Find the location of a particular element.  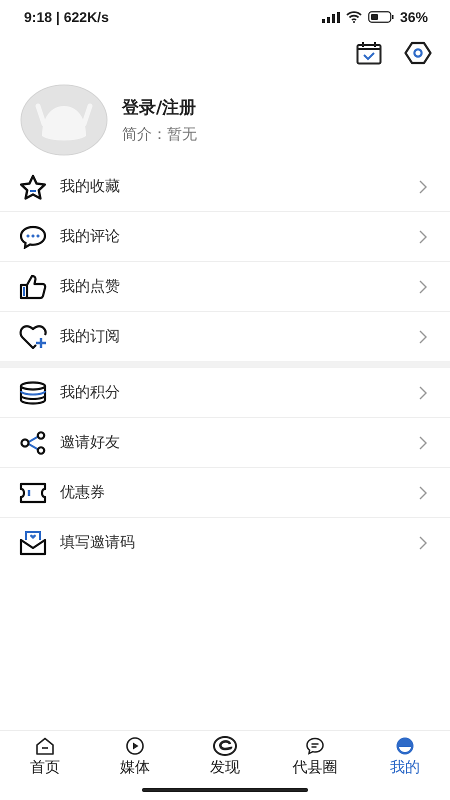

login-link: 登录/注册 is located at coordinates (159, 107).